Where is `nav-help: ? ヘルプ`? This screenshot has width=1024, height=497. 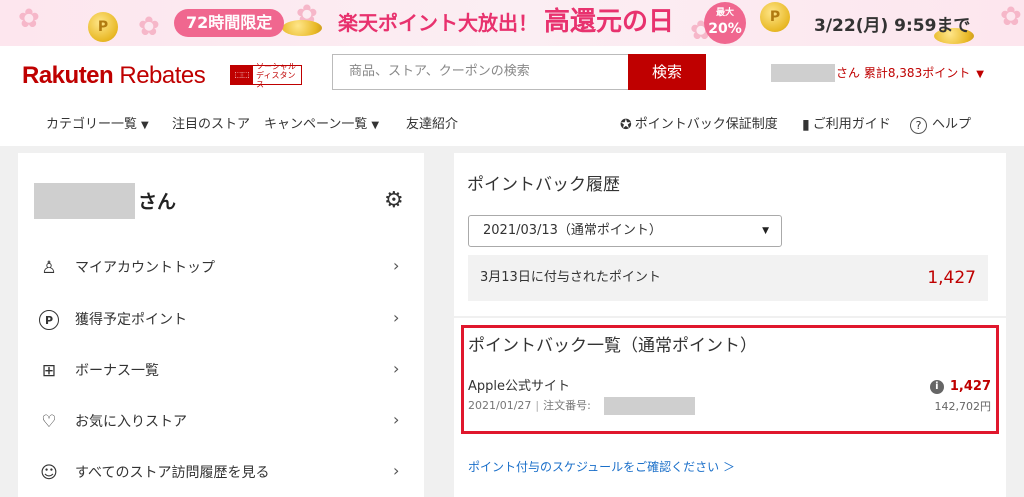 nav-help: ? ヘルプ is located at coordinates (940, 125).